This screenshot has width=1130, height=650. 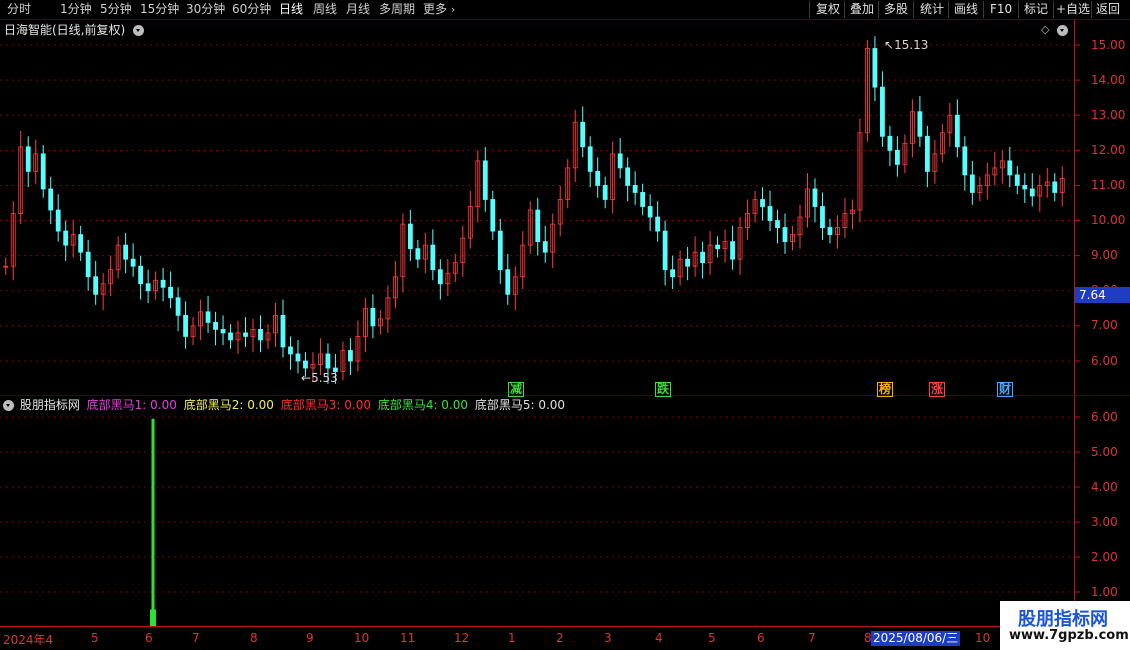 What do you see at coordinates (1062, 29) in the screenshot?
I see `chevron-down-circle-icon` at bounding box center [1062, 29].